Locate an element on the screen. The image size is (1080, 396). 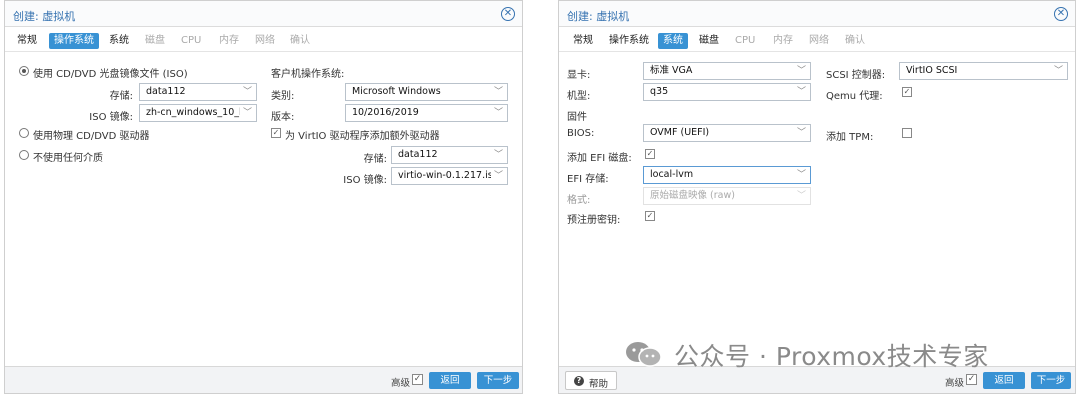
virtio-storage-select: data112 ﹀ is located at coordinates (449, 155).